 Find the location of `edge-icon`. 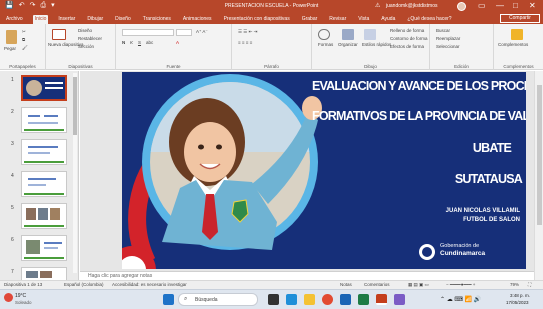

edge-icon is located at coordinates (291, 299).